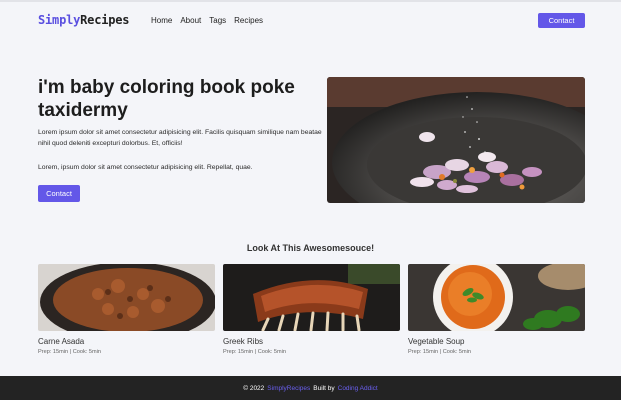 This screenshot has width=621, height=400. I want to click on logo-simply: Simply, so click(59, 20).